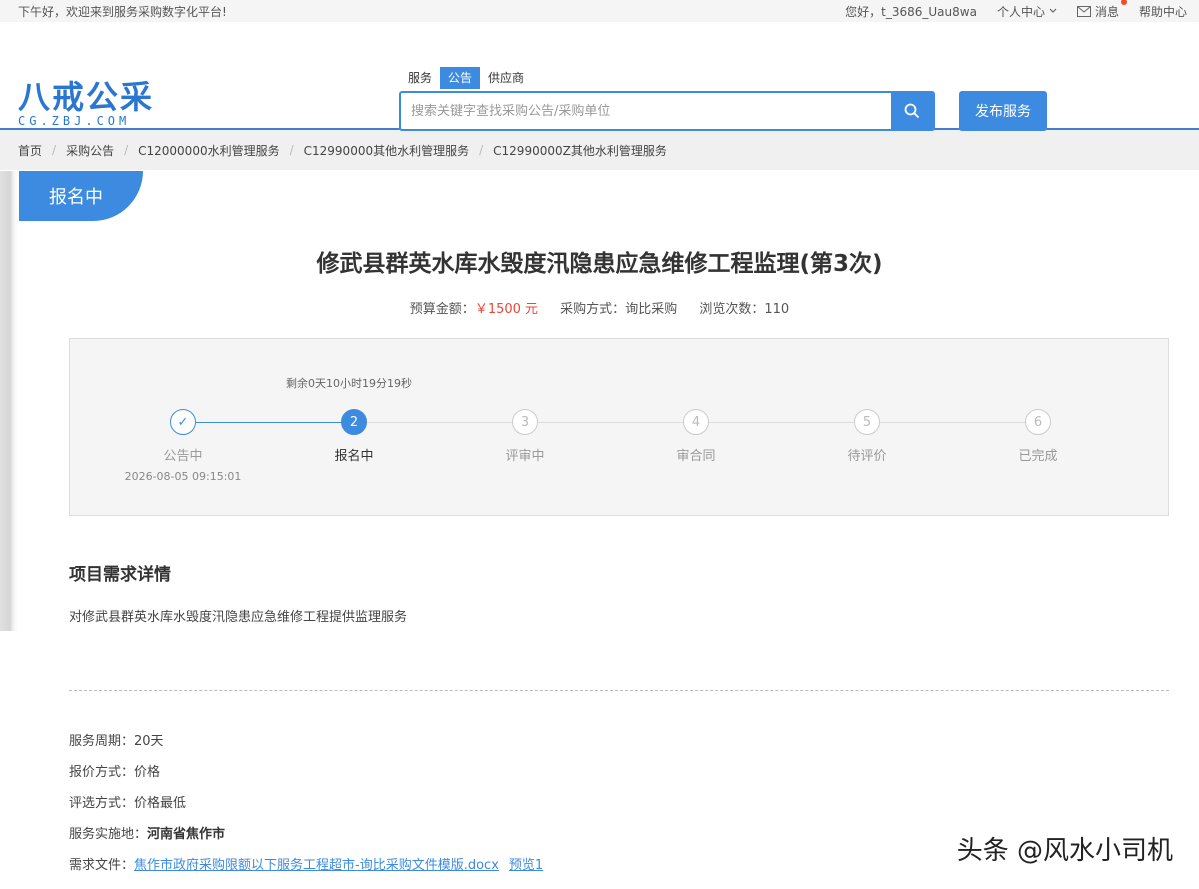 This screenshot has width=1199, height=889. Describe the element at coordinates (183, 446) in the screenshot. I see `step-announcing: ✓ 公告中 2026-08-05 09:15:01` at that location.